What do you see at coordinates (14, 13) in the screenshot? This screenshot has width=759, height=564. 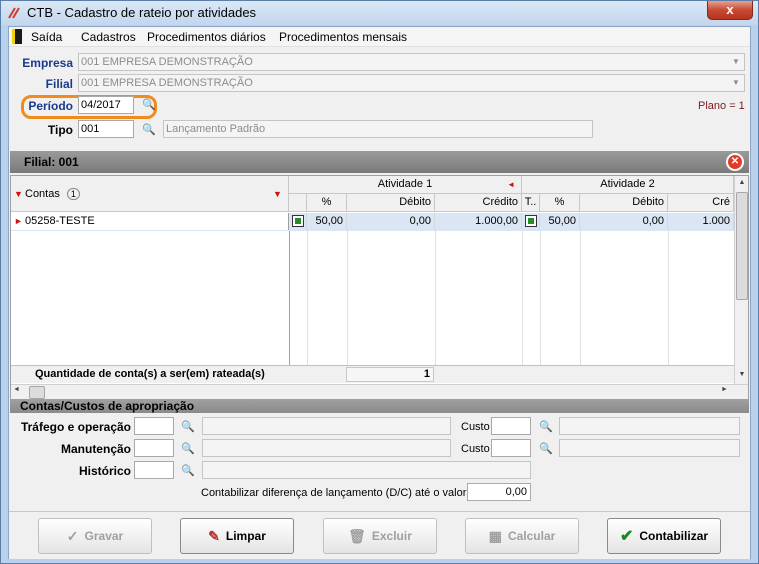 I see `app-logo-icon` at bounding box center [14, 13].